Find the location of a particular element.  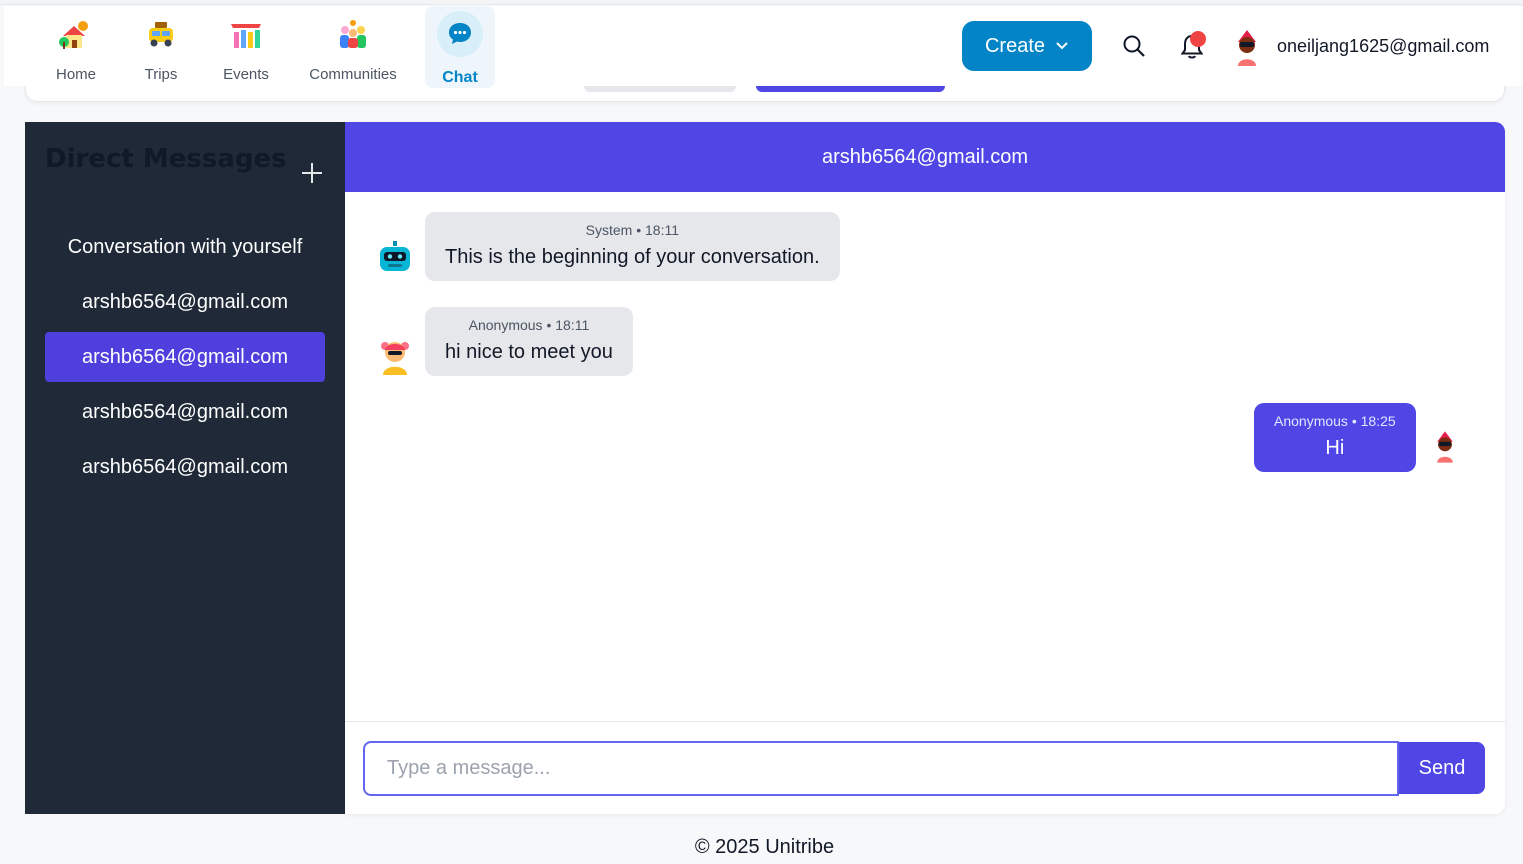

nav-item-home: Home is located at coordinates (76, 46).